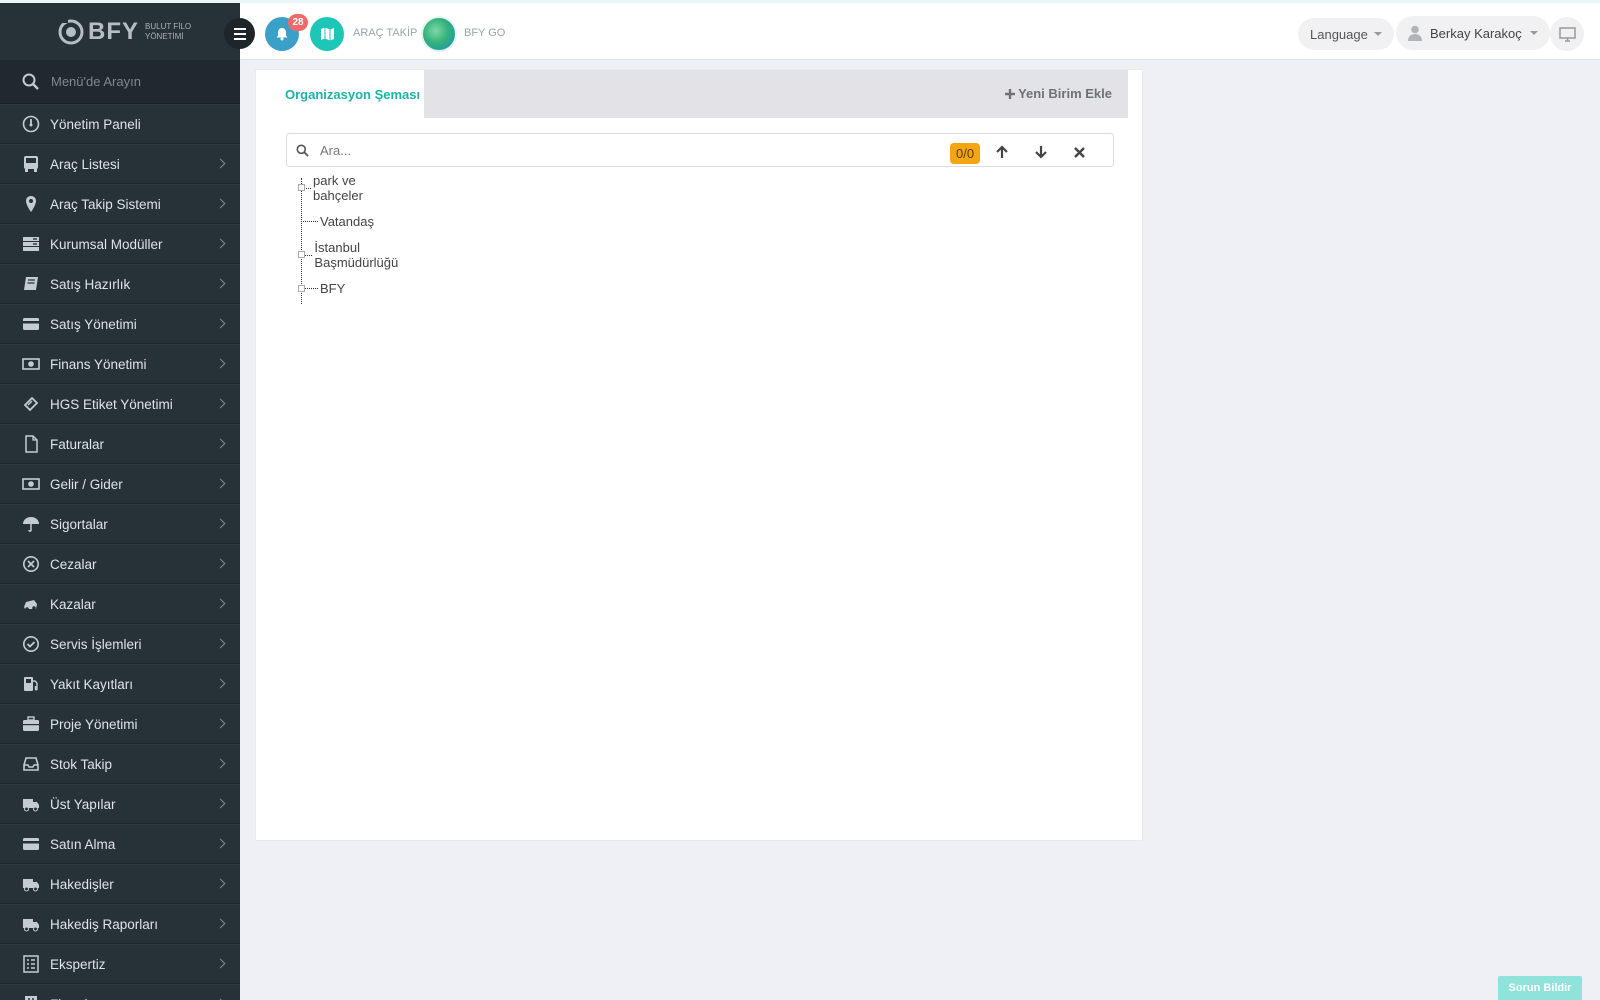 The height and width of the screenshot is (1000, 1600). What do you see at coordinates (1540, 988) in the screenshot?
I see `report-issue-button: Sorun Bildir` at bounding box center [1540, 988].